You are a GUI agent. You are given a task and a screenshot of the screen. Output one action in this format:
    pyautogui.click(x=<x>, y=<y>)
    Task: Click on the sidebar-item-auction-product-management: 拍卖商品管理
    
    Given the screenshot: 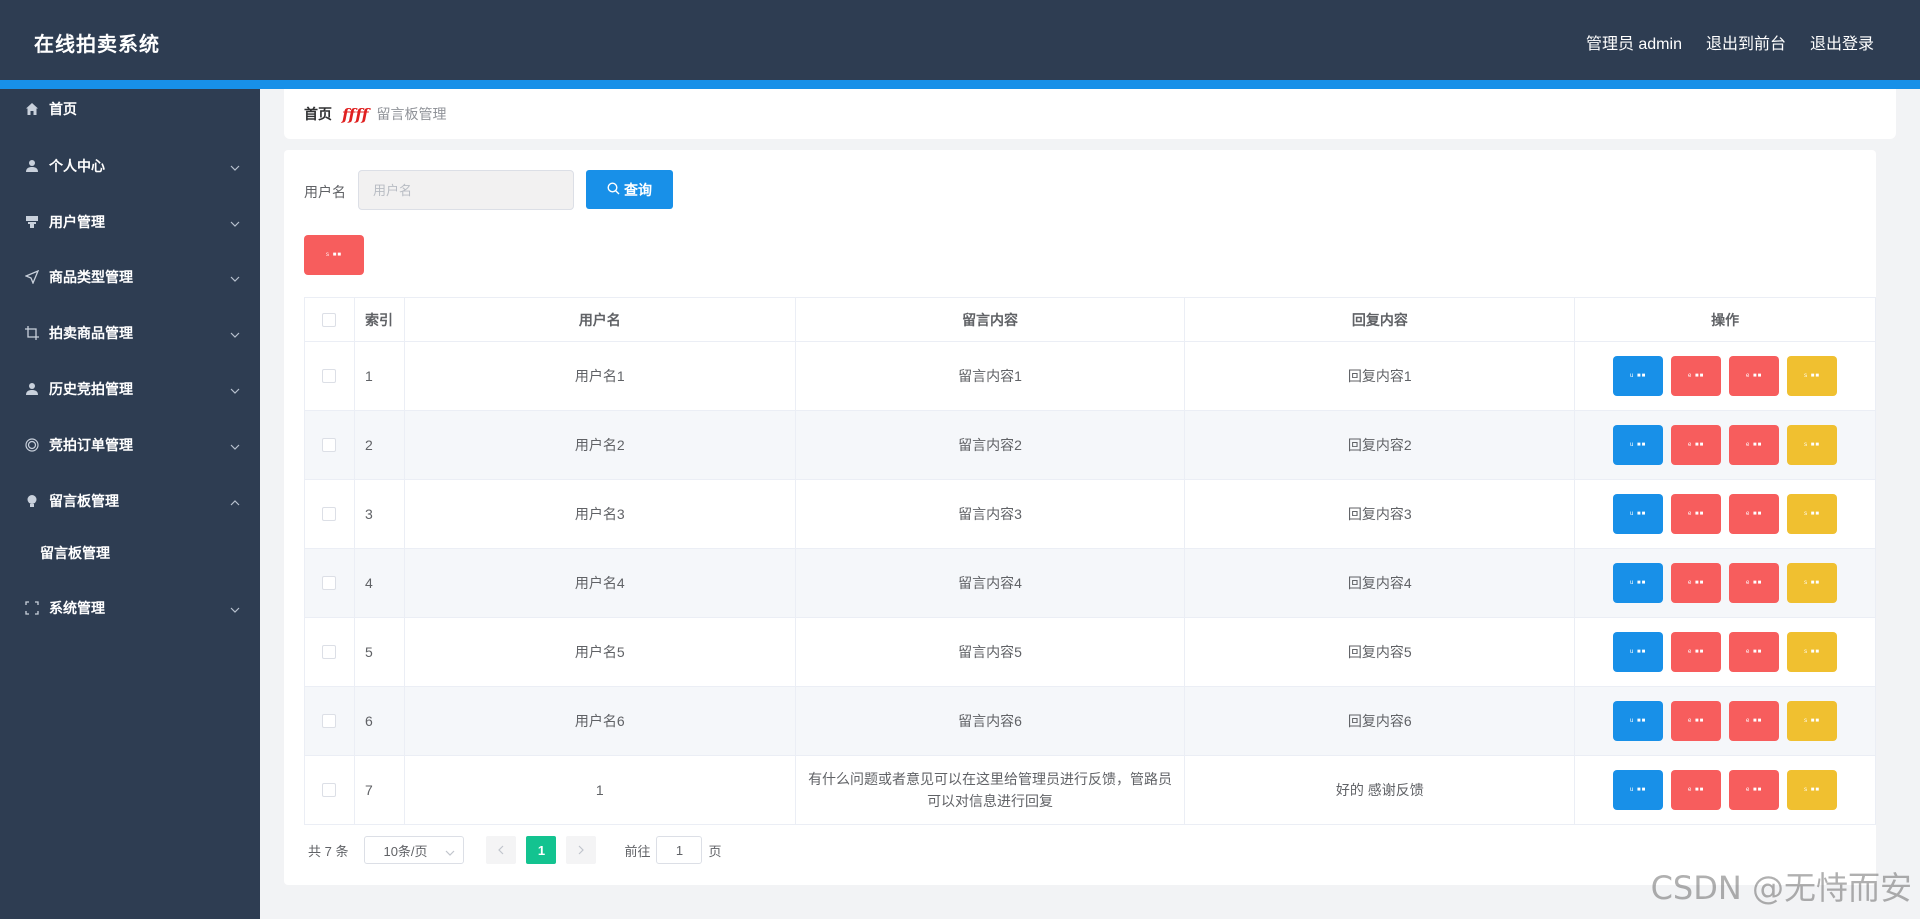 What is the action you would take?
    pyautogui.click(x=130, y=333)
    